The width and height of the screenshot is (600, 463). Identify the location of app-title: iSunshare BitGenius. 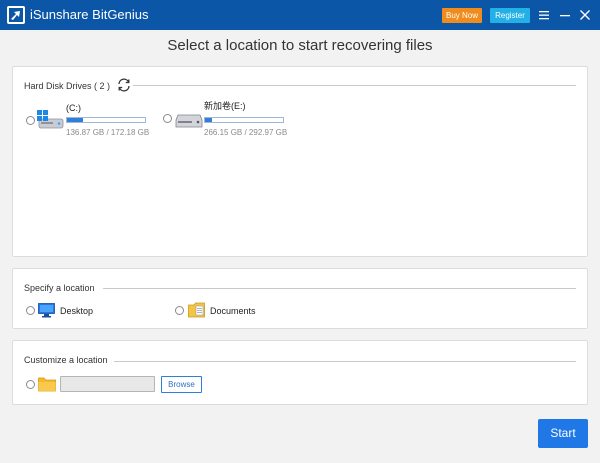
(89, 14).